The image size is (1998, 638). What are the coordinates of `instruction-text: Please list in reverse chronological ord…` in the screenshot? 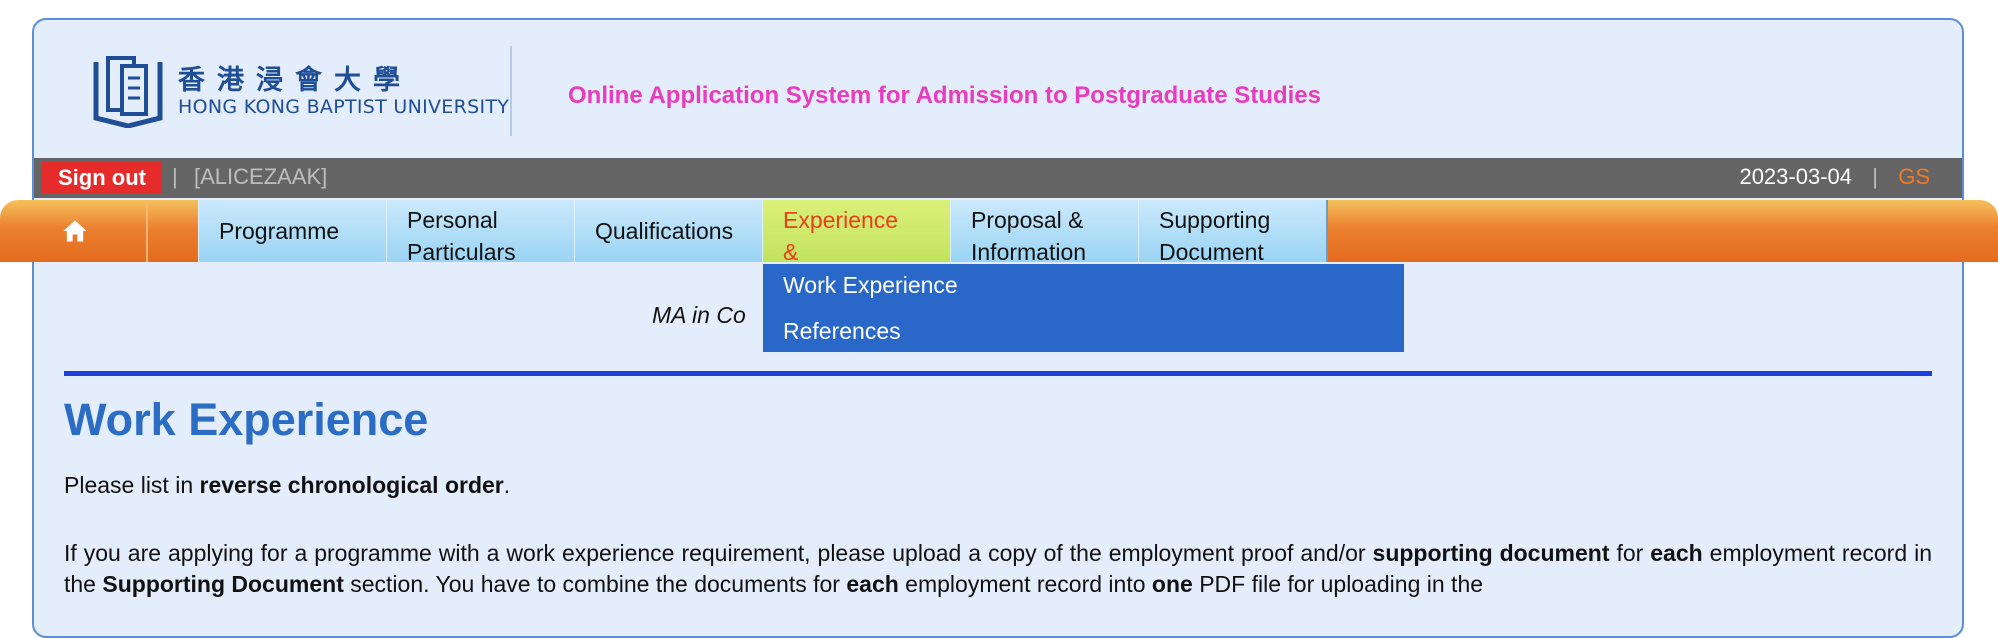 It's located at (287, 485).